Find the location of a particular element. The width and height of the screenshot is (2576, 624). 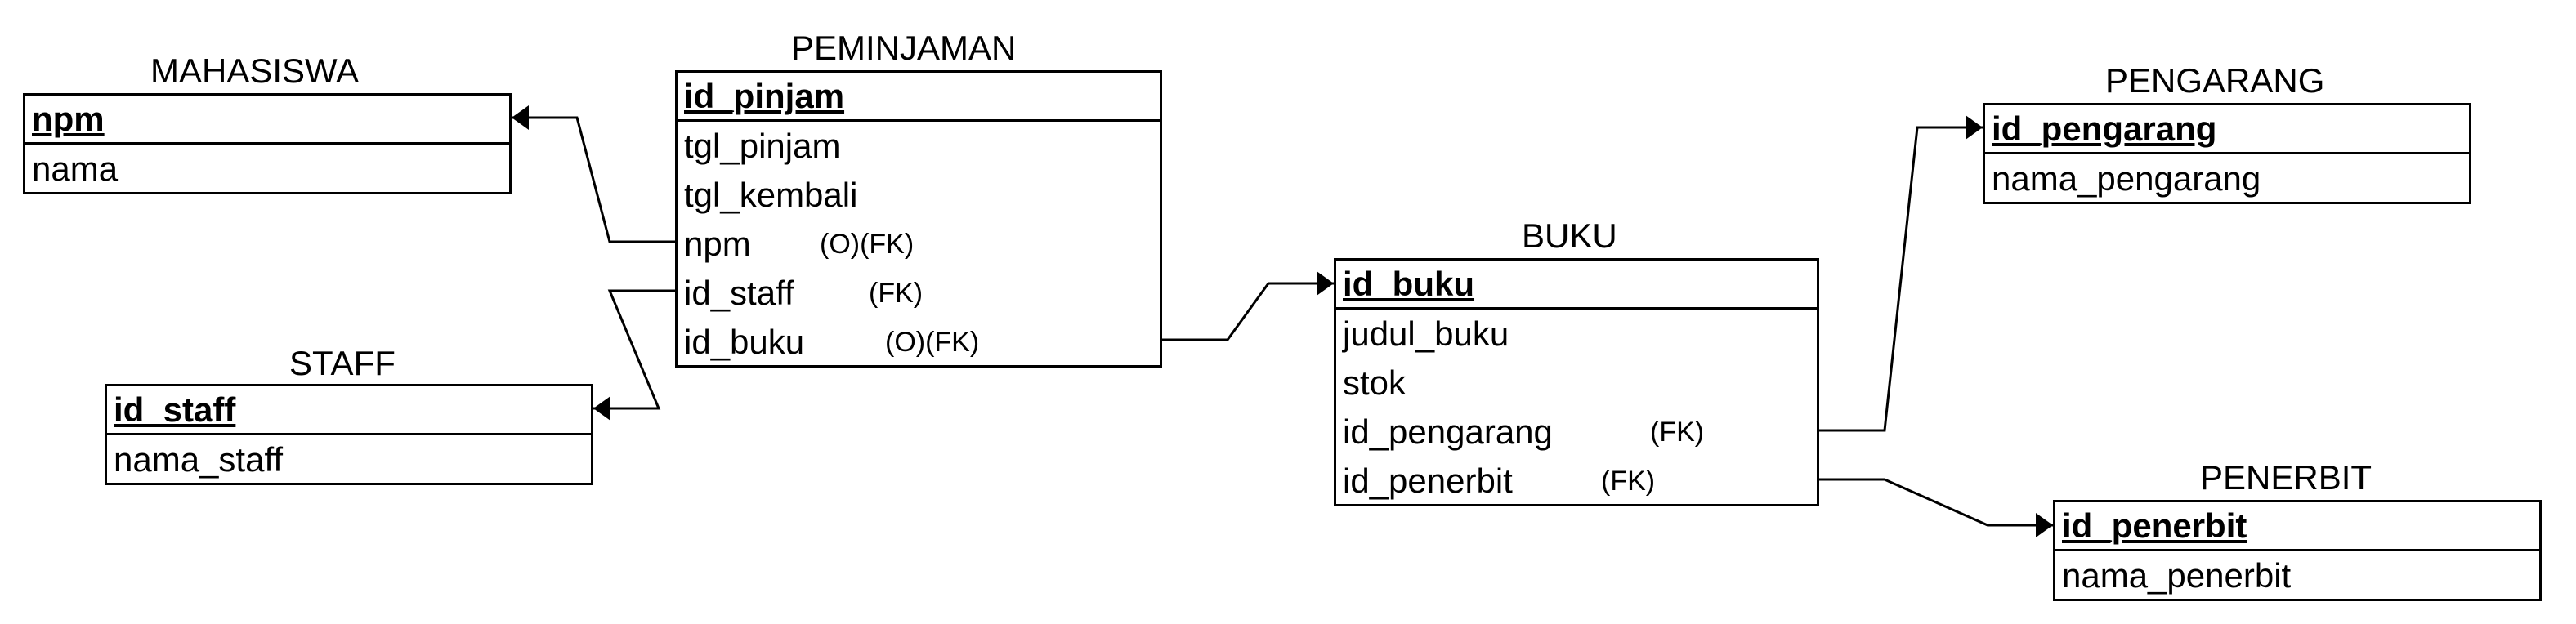

field-row: id_buku (O)(FK) is located at coordinates (919, 342).